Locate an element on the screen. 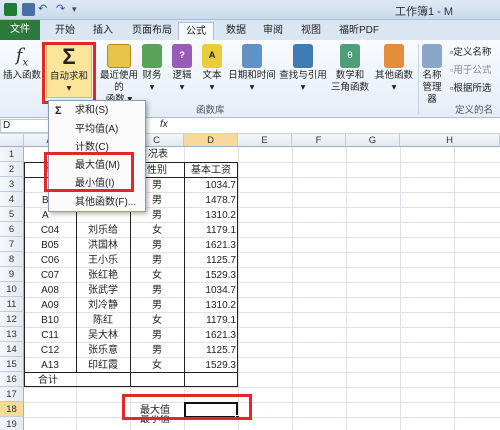 The width and height of the screenshot is (500, 430). row-header-8: 8 is located at coordinates (12, 259).